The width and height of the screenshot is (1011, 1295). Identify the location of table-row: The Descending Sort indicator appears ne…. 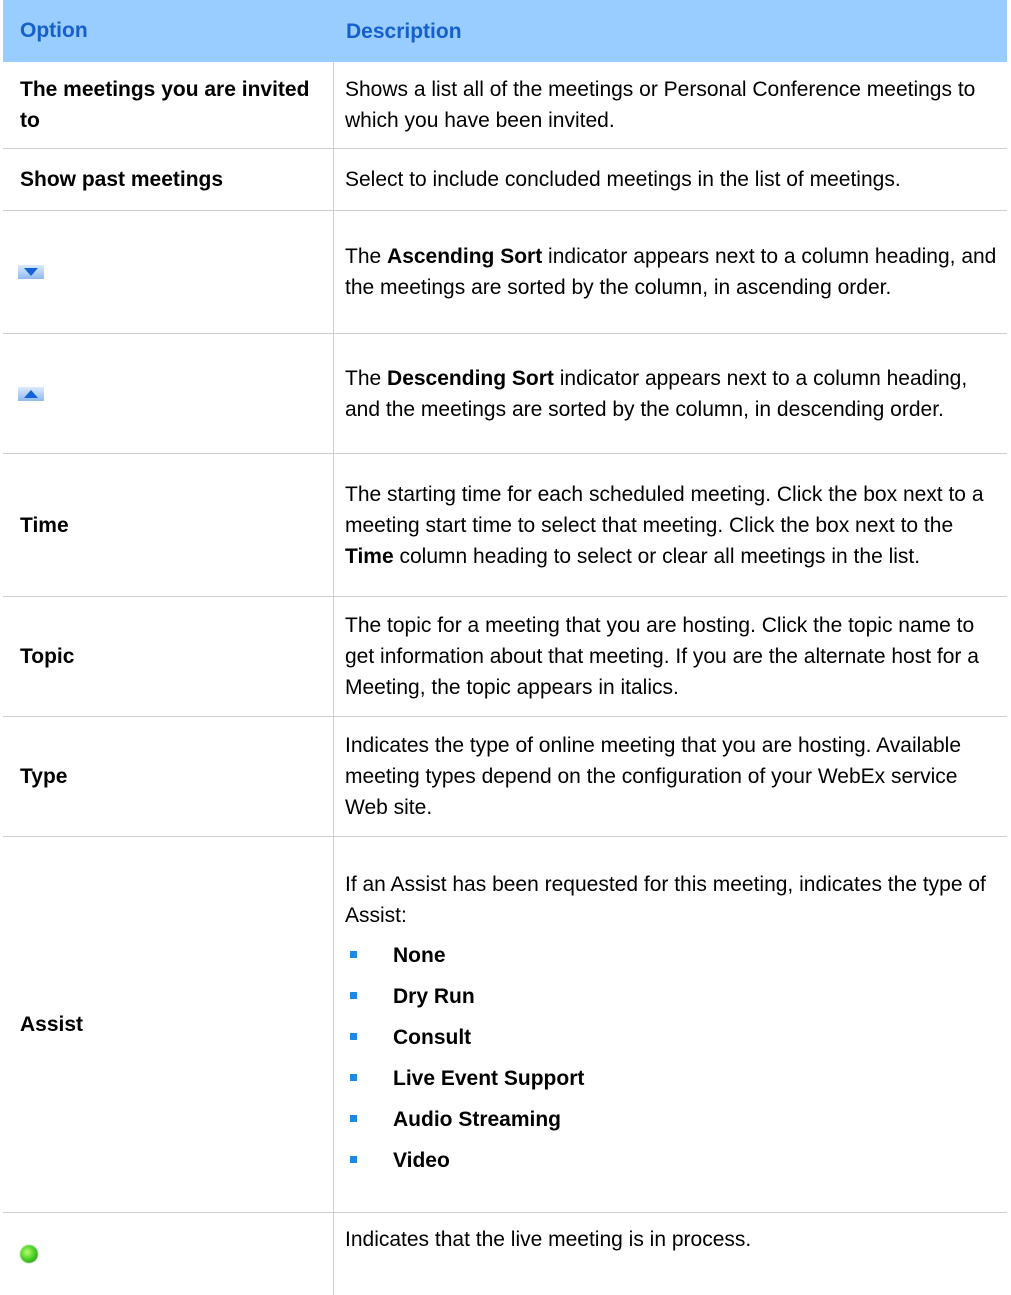
(505, 394).